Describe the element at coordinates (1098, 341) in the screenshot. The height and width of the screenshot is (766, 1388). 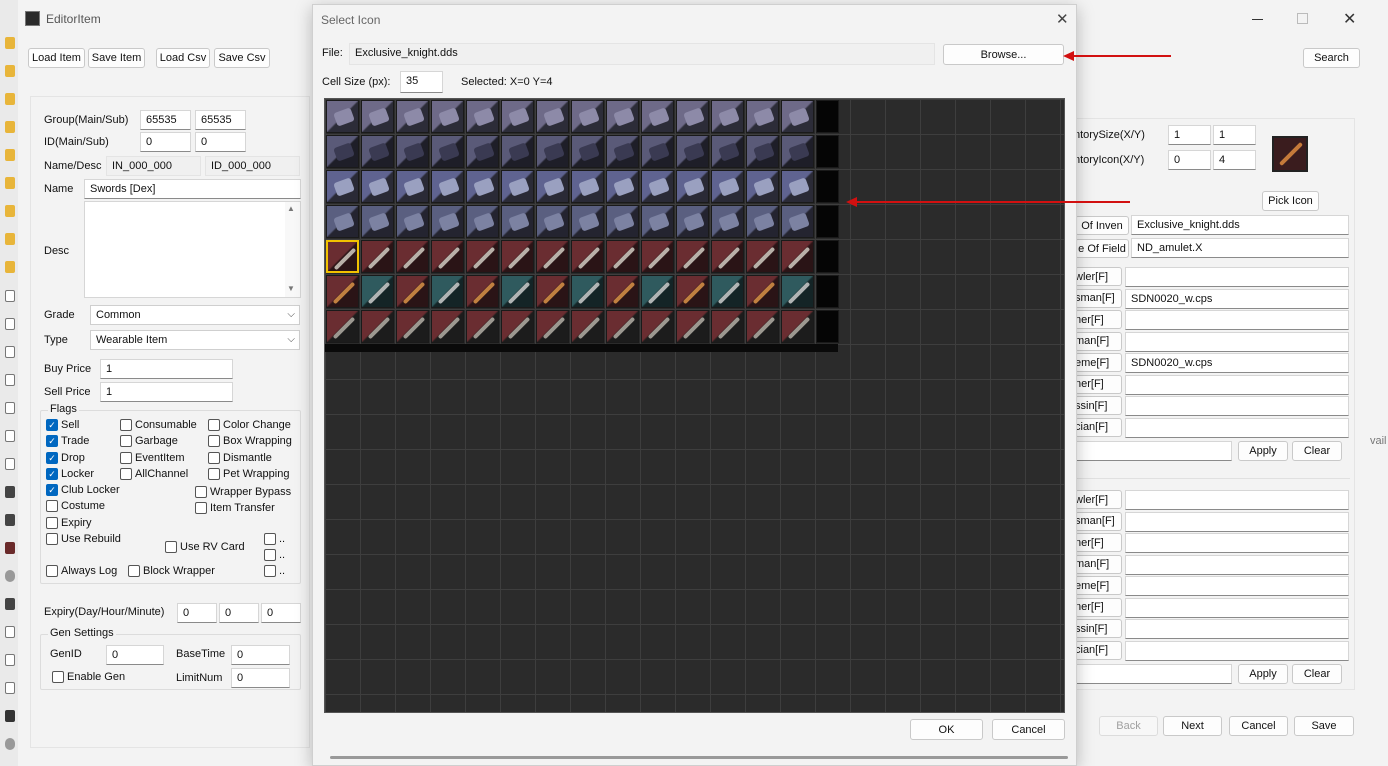
I see `class-a-label-button: man[F]` at that location.